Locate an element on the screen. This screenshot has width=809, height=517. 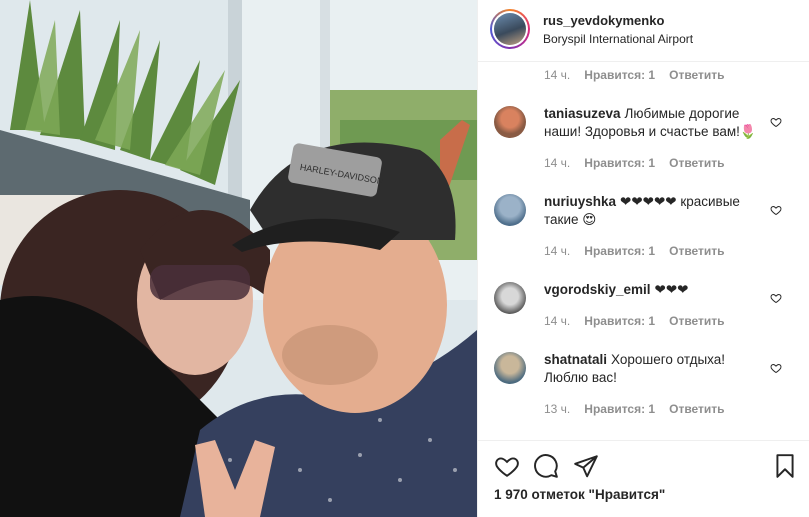
author-username: rus_yevdokymenko is located at coordinates (603, 20).